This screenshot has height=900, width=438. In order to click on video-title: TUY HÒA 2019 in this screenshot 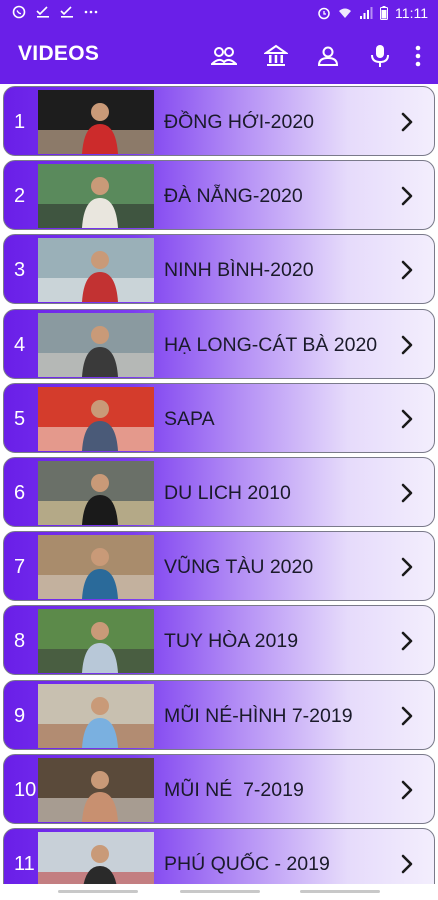, I will do `click(231, 641)`.